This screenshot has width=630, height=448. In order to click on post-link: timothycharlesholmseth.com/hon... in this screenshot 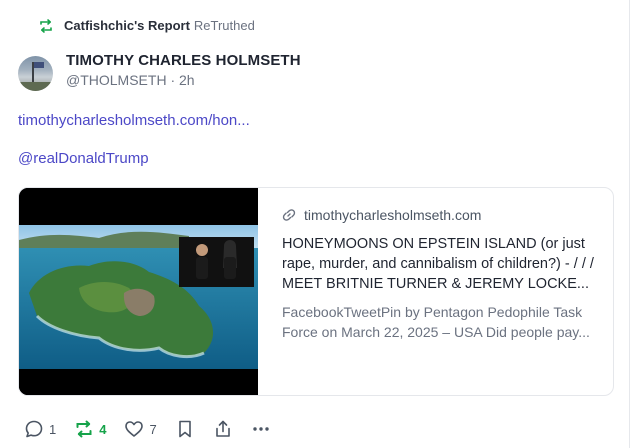, I will do `click(134, 120)`.